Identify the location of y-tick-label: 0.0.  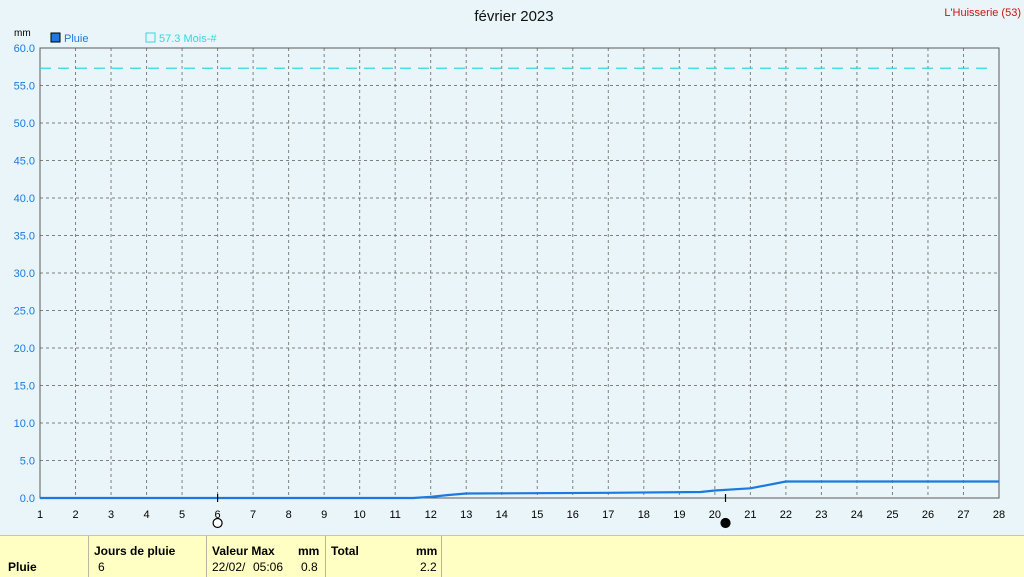
(27, 499).